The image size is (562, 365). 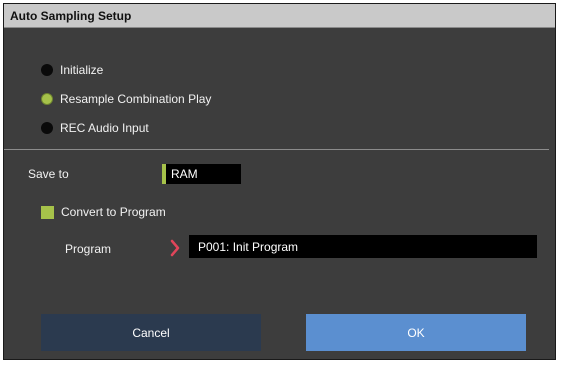 I want to click on ok-button: OK, so click(x=416, y=332).